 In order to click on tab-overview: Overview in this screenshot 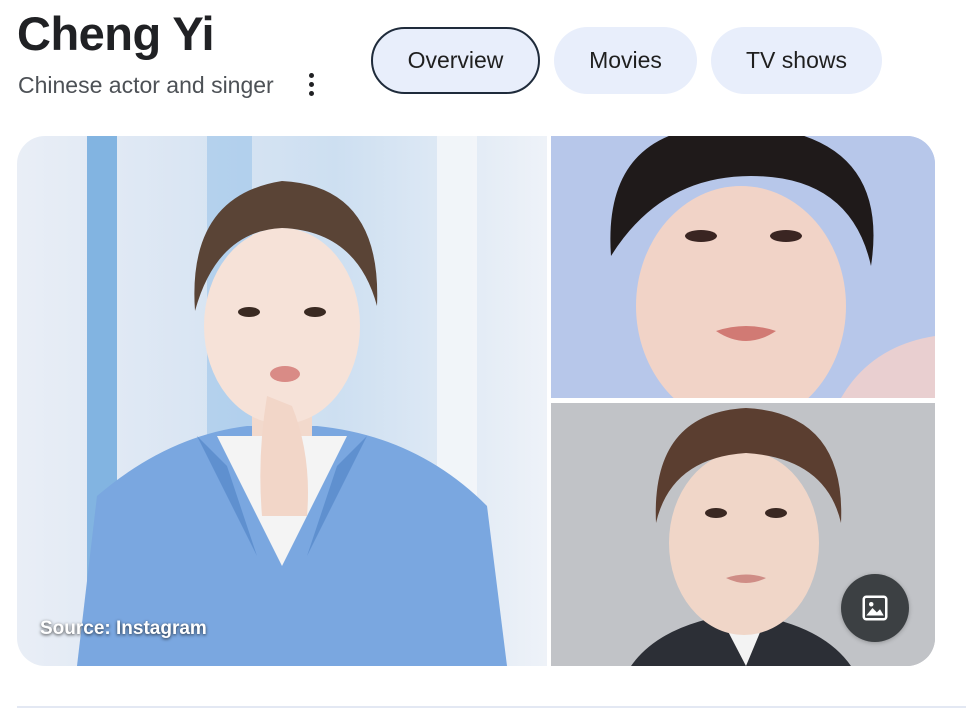, I will do `click(455, 60)`.